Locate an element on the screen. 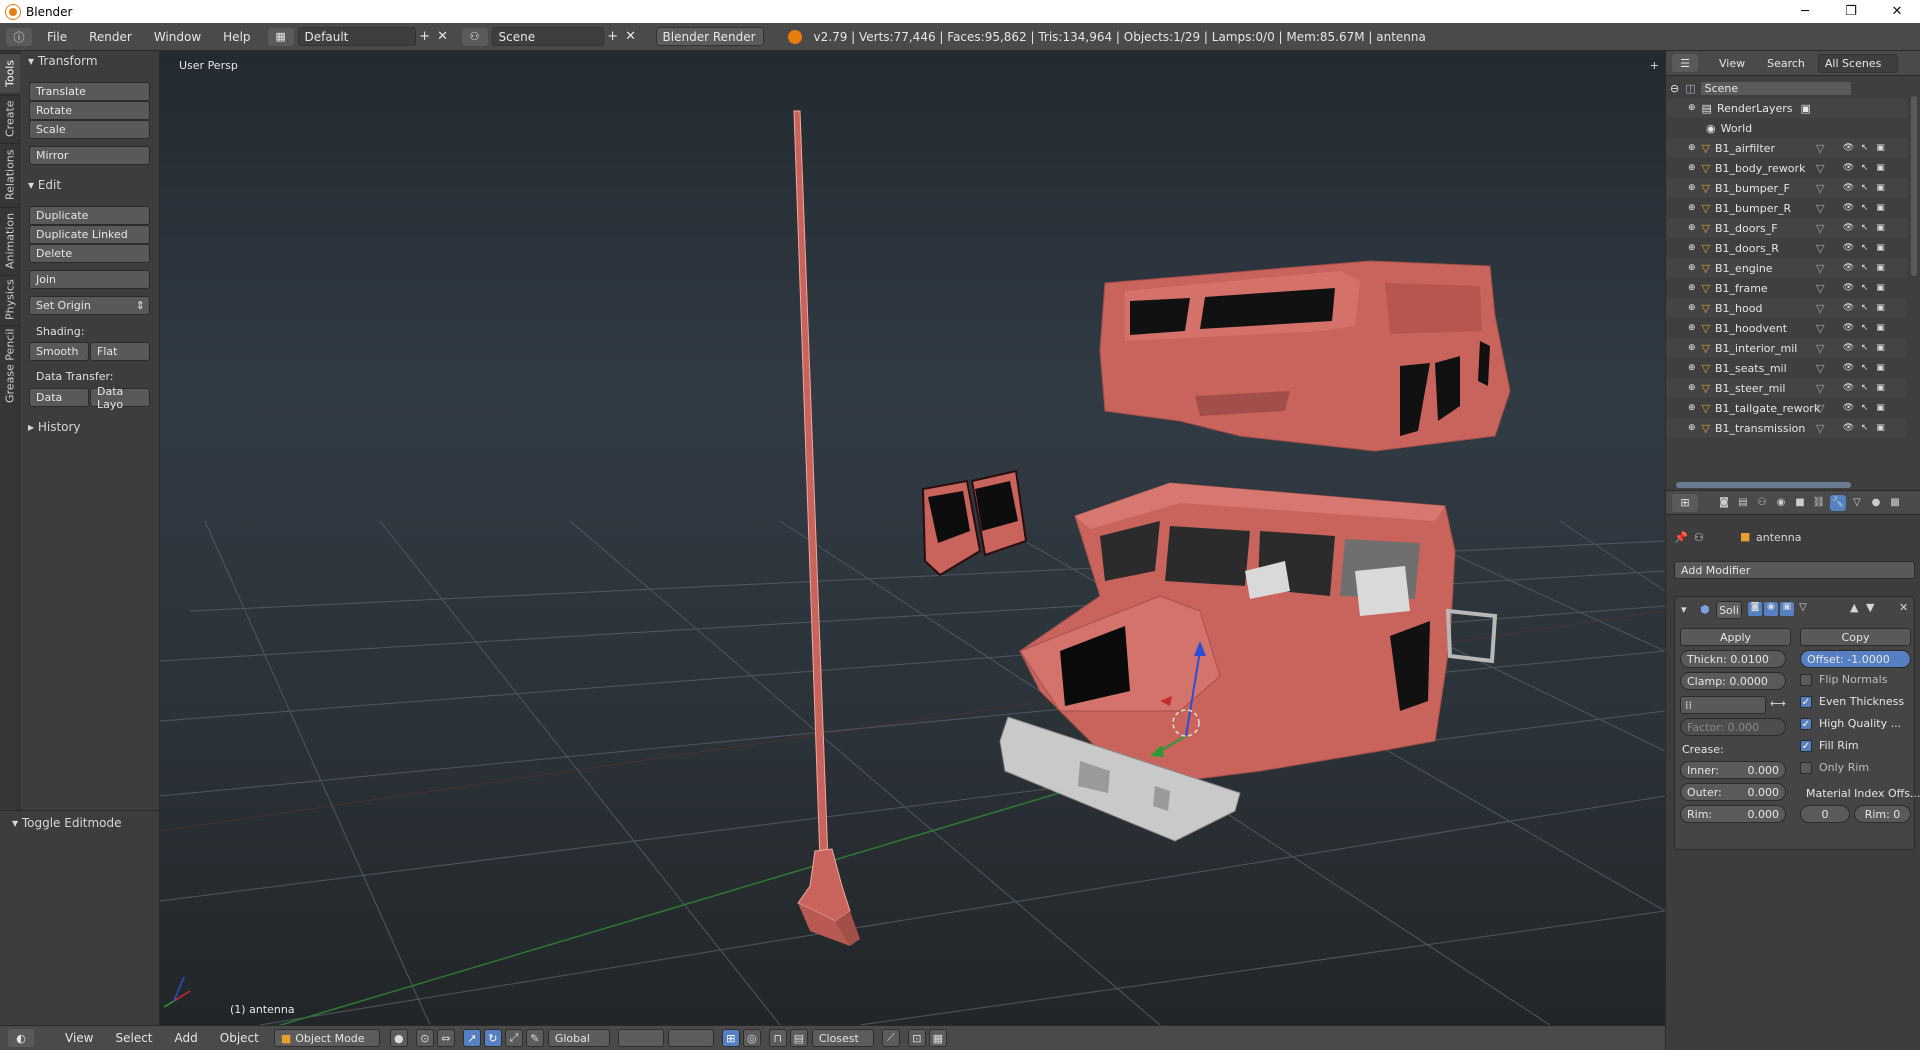  outliner-display-mode-select: All Scenes is located at coordinates (1857, 63).